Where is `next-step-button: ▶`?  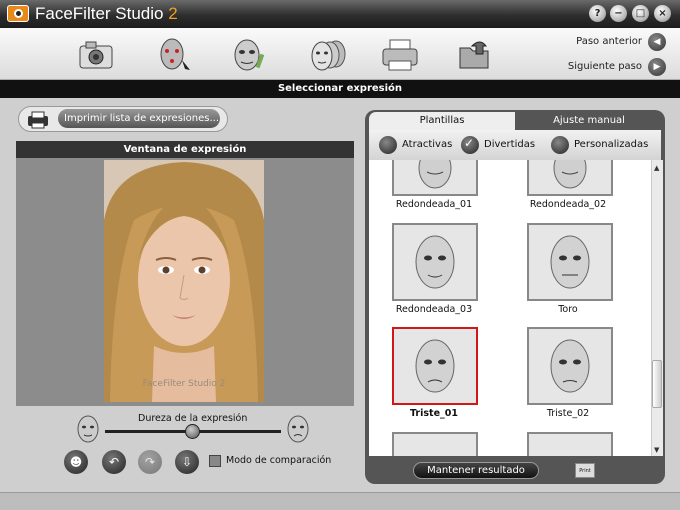
next-step-button: ▶ is located at coordinates (657, 67).